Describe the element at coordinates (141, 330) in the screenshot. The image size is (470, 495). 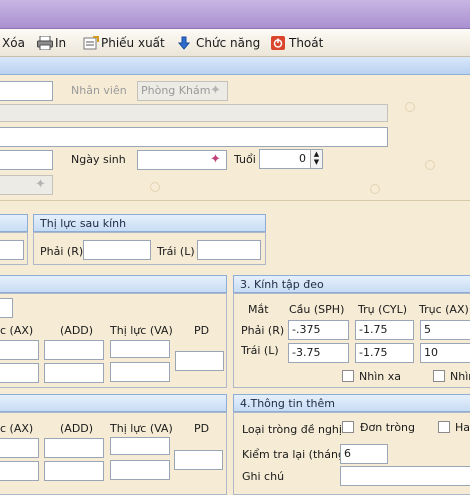
I see `rx-upper-header-va: Thị lực (VA)` at that location.